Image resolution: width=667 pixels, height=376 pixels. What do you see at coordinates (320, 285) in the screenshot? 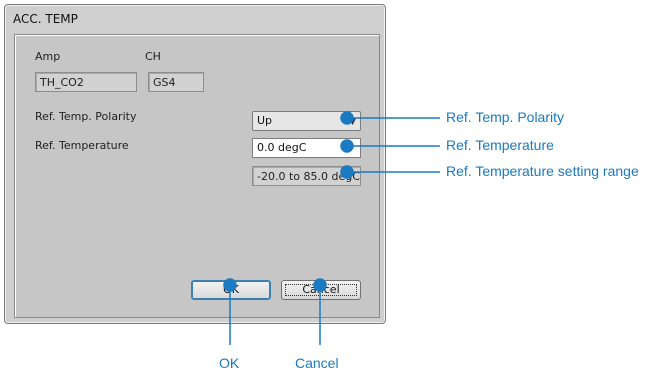
I see `cancel-marker` at bounding box center [320, 285].